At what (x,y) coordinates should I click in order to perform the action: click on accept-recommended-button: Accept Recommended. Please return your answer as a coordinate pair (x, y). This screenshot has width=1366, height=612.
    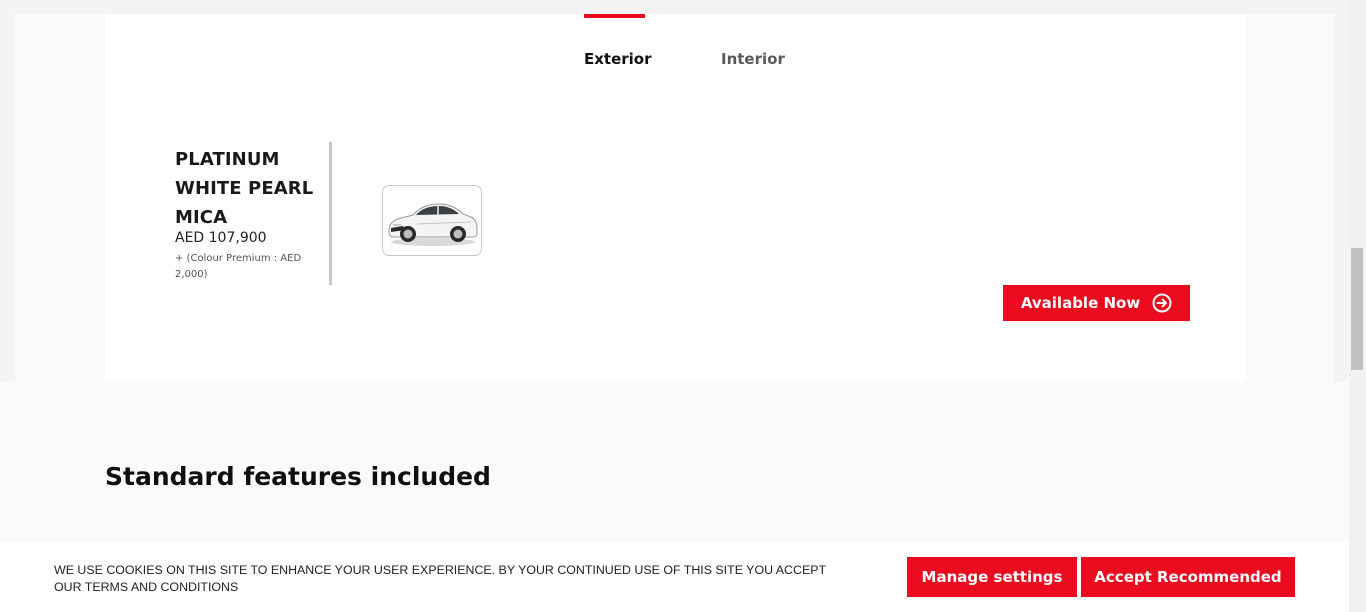
    Looking at the image, I should click on (1188, 577).